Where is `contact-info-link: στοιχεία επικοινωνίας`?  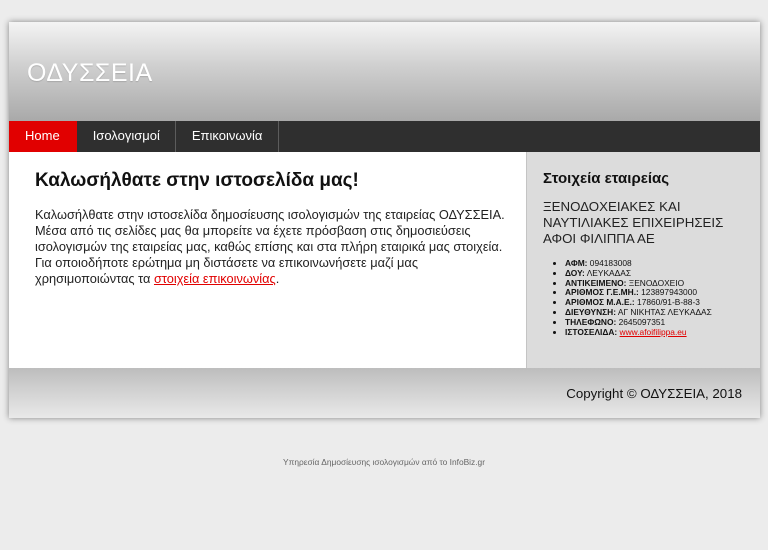 contact-info-link: στοιχεία επικοινωνίας is located at coordinates (215, 278).